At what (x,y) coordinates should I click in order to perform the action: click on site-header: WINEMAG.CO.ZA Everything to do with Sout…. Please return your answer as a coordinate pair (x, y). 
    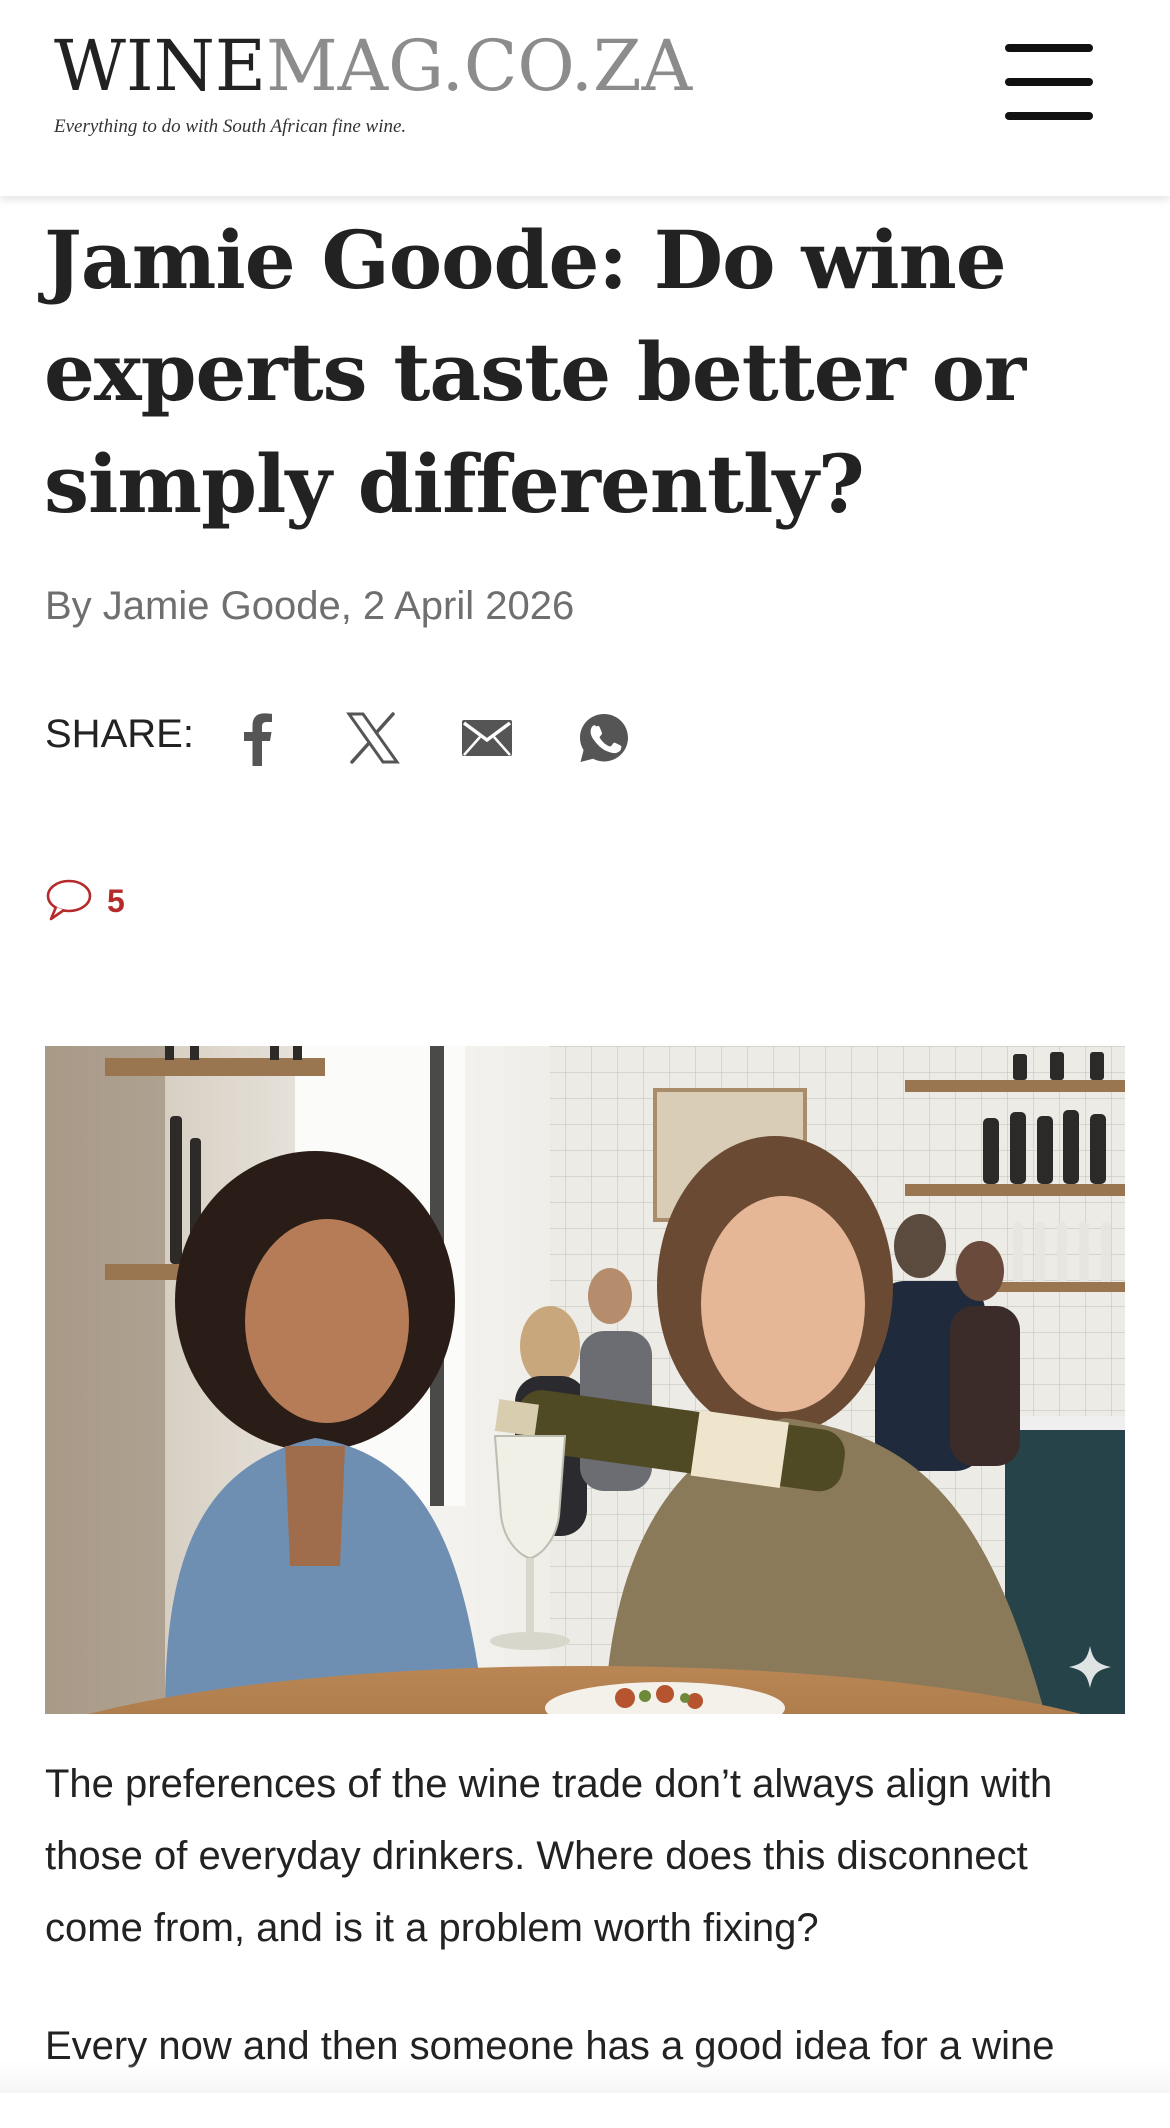
    Looking at the image, I should click on (585, 98).